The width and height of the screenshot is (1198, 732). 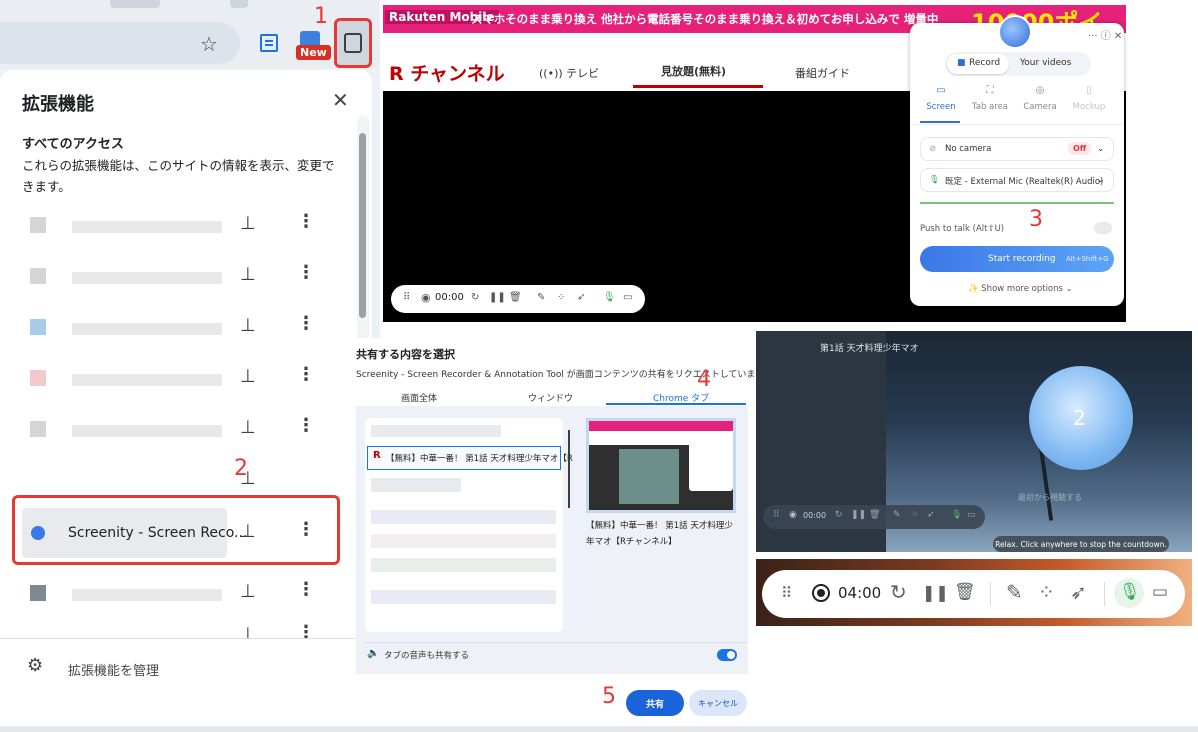 What do you see at coordinates (113, 669) in the screenshot?
I see `manage-extensions-link: 拡張機能を管理` at bounding box center [113, 669].